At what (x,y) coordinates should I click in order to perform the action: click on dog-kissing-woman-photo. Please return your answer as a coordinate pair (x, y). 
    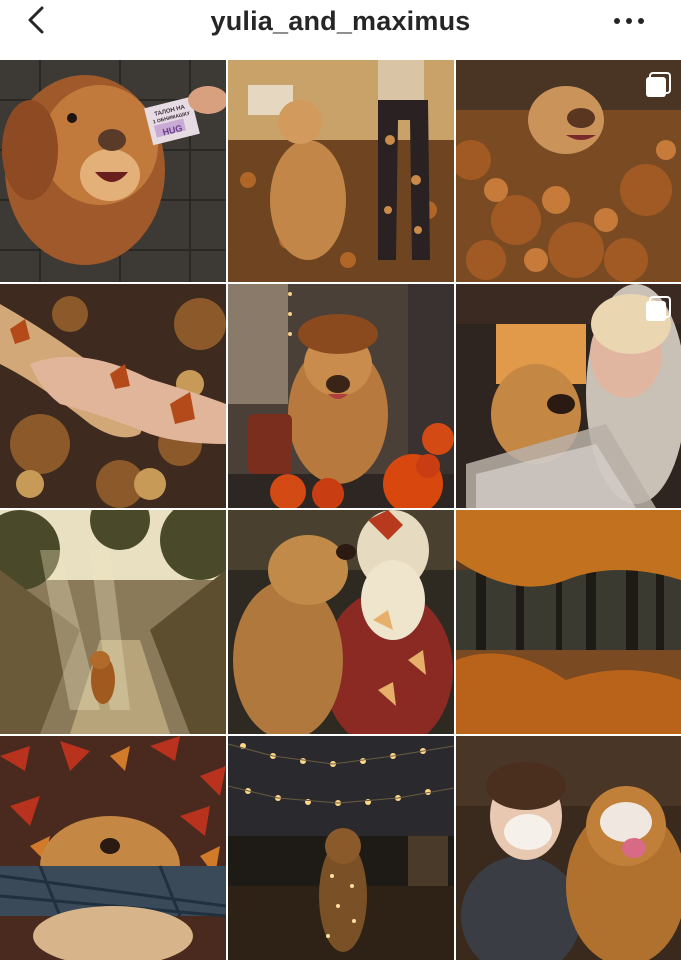
    Looking at the image, I should click on (341, 622).